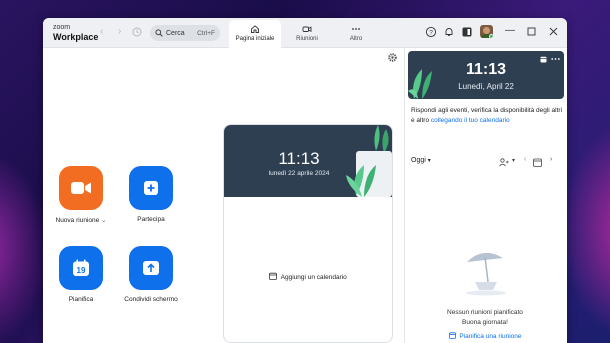 The width and height of the screenshot is (610, 343). I want to click on new-meeting-action: Nuova riunione ⌄, so click(81, 195).